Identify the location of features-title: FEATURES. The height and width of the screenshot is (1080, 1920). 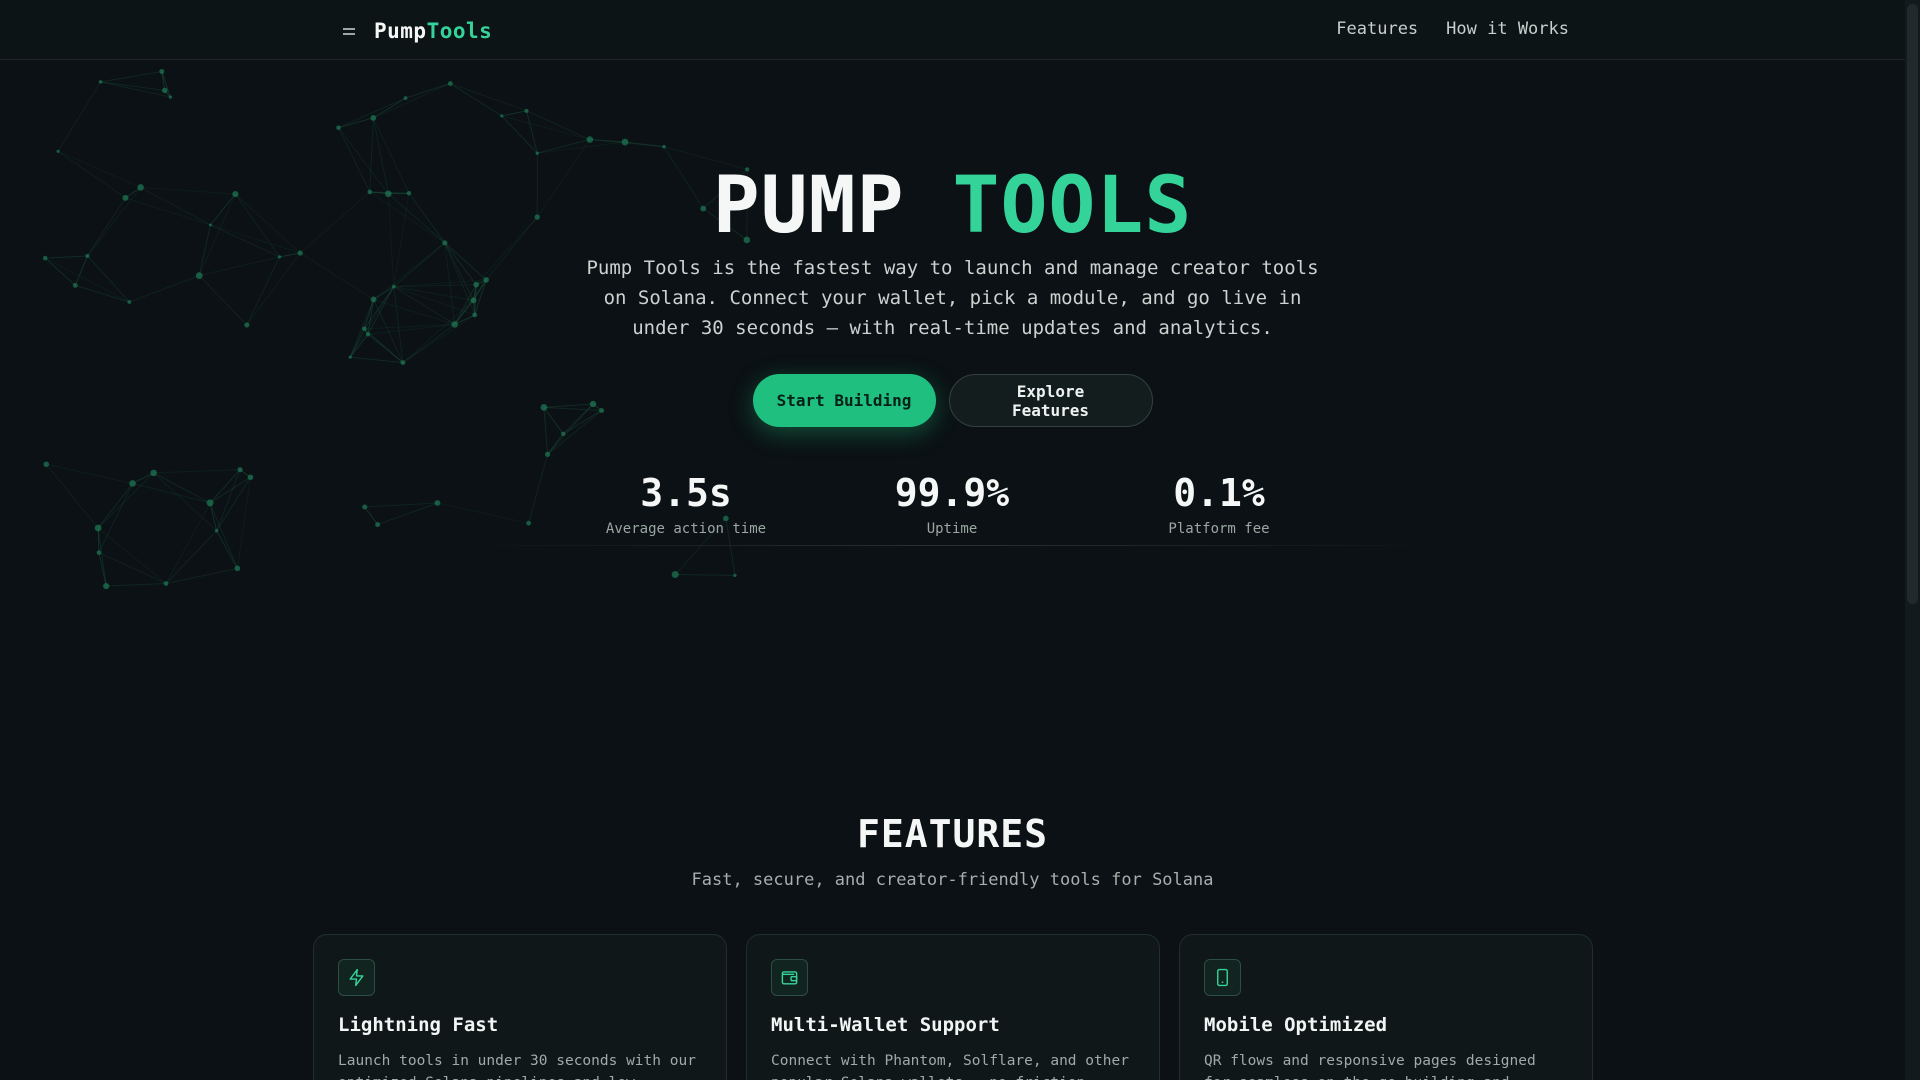
(952, 834).